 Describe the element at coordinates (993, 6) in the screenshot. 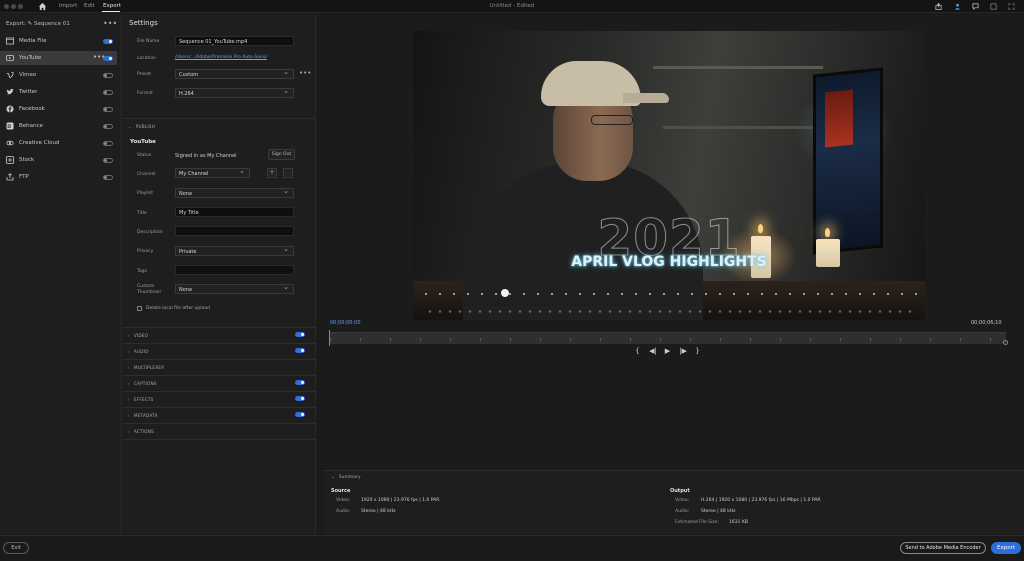

I see `window-mode-icon` at that location.